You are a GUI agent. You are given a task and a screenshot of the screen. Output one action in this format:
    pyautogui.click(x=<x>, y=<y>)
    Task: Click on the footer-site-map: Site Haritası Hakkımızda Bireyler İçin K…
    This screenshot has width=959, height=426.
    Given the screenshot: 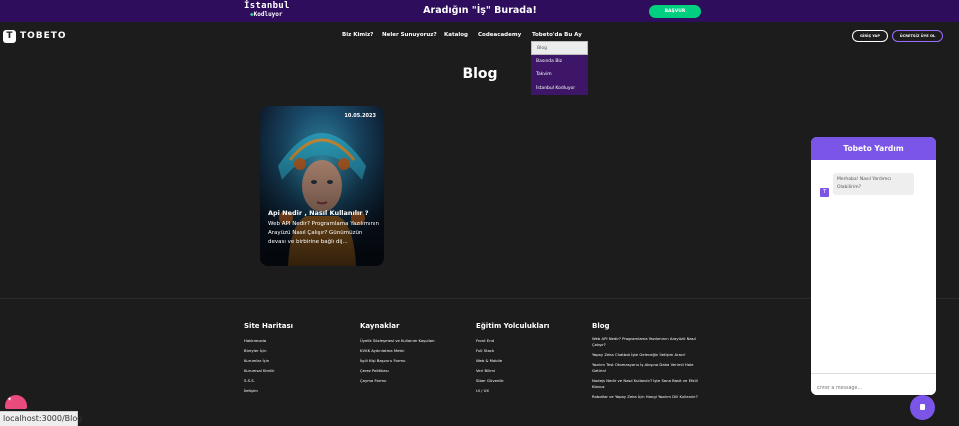 What is the action you would take?
    pyautogui.click(x=268, y=359)
    